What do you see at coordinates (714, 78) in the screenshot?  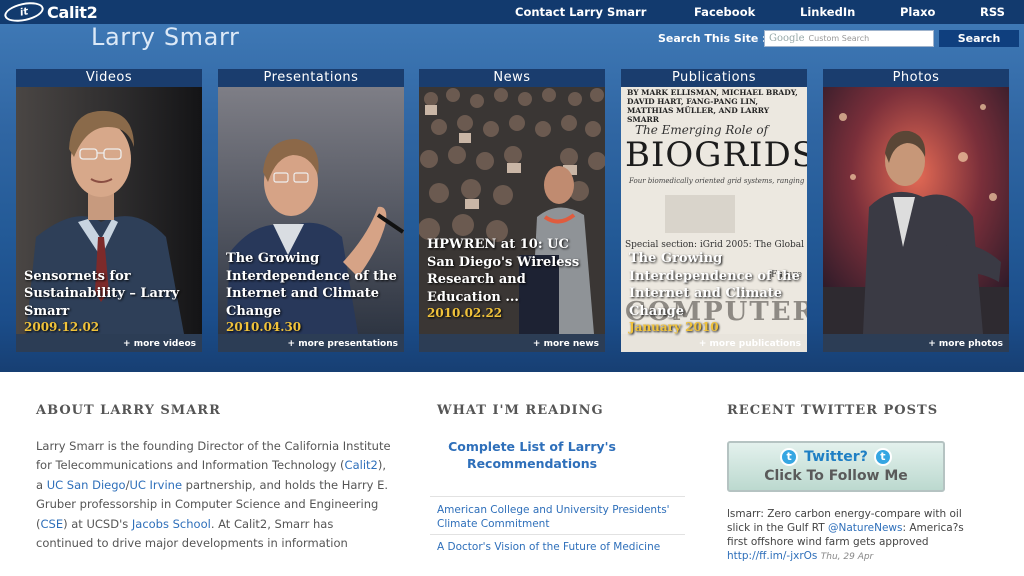 I see `tab-publications: Publications` at bounding box center [714, 78].